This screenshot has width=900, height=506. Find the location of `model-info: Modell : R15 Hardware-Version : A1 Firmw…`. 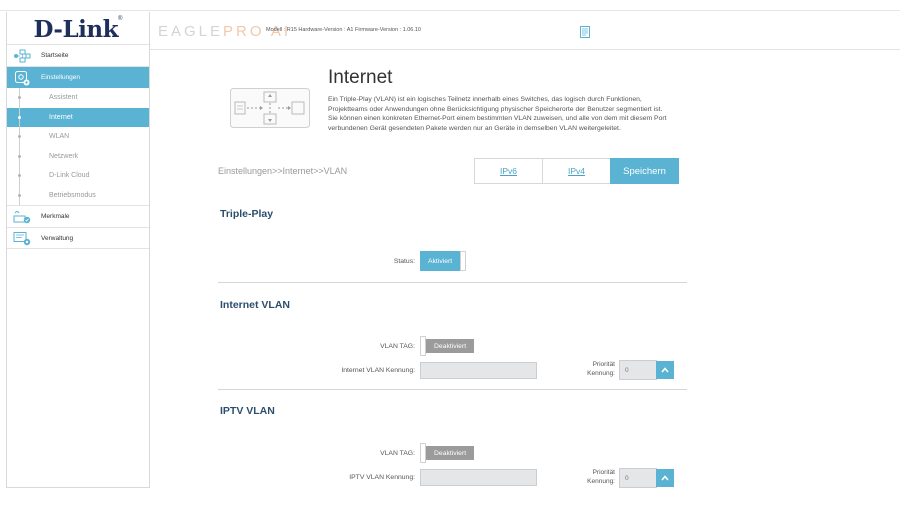

model-info: Modell : R15 Hardware-Version : A1 Firmw… is located at coordinates (343, 30).